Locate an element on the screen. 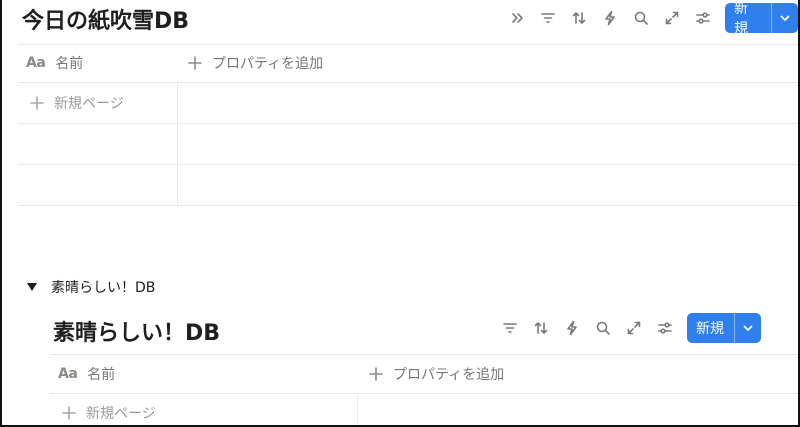 The image size is (800, 427). expand-icon is located at coordinates (518, 18).